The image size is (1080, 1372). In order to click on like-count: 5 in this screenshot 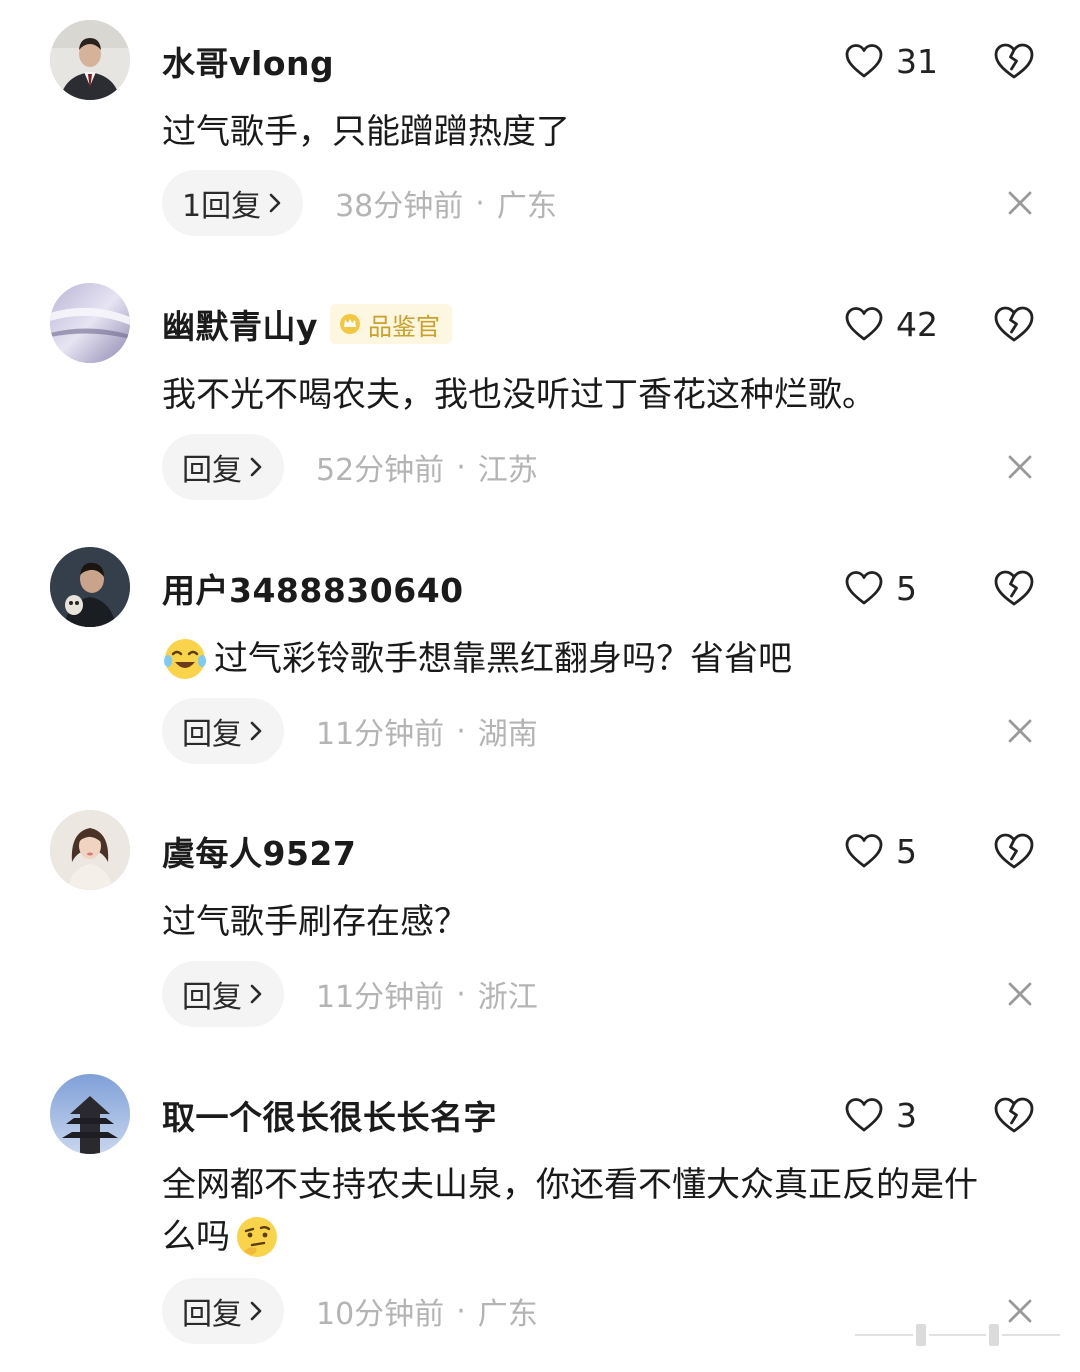, I will do `click(906, 588)`.